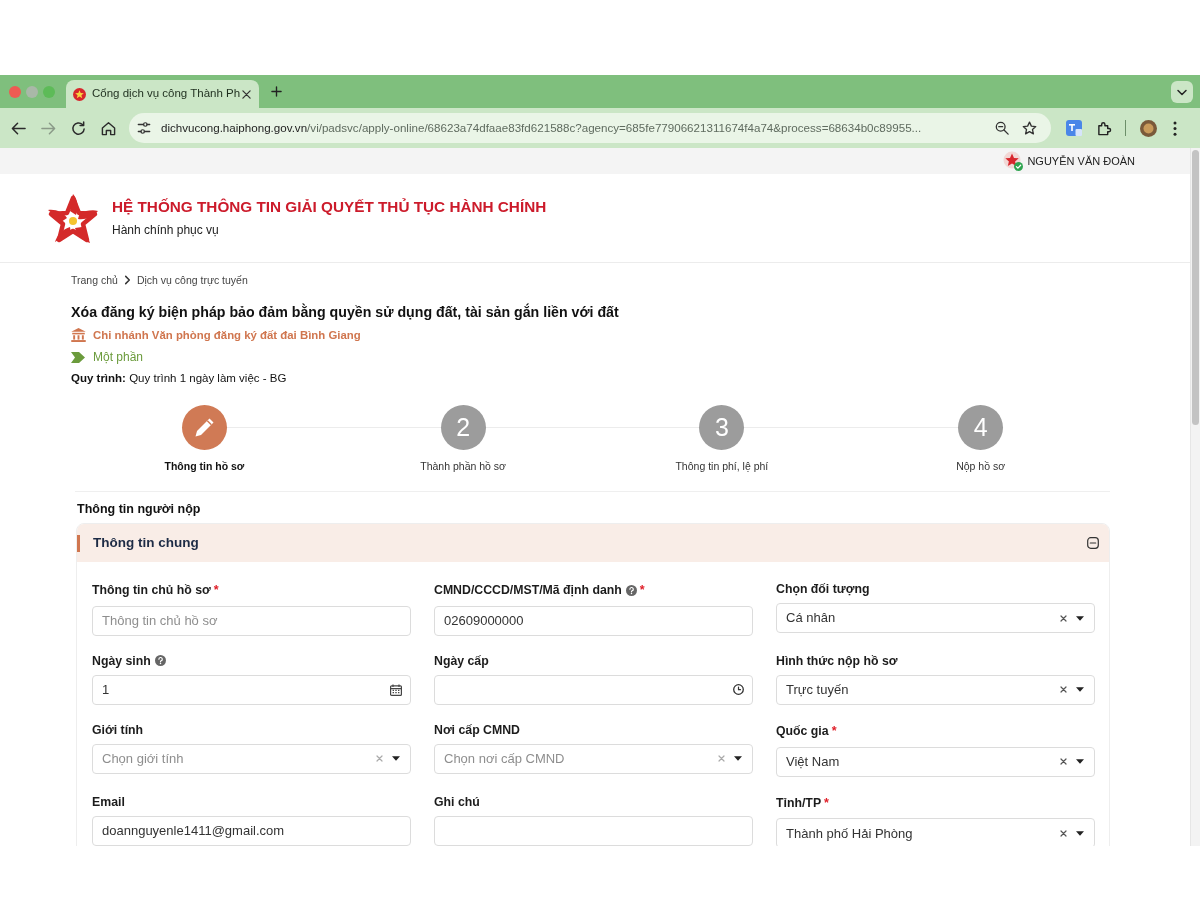 Image resolution: width=1200 pixels, height=900 pixels. I want to click on agency-name: Chi nhánh Văn phòng đăng ký đất đai Bình Giang, so click(227, 335).